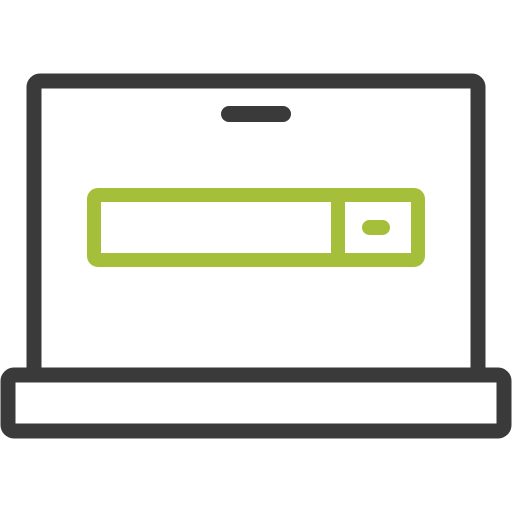 The height and width of the screenshot is (512, 512). I want to click on webcam-icon, so click(256, 114).